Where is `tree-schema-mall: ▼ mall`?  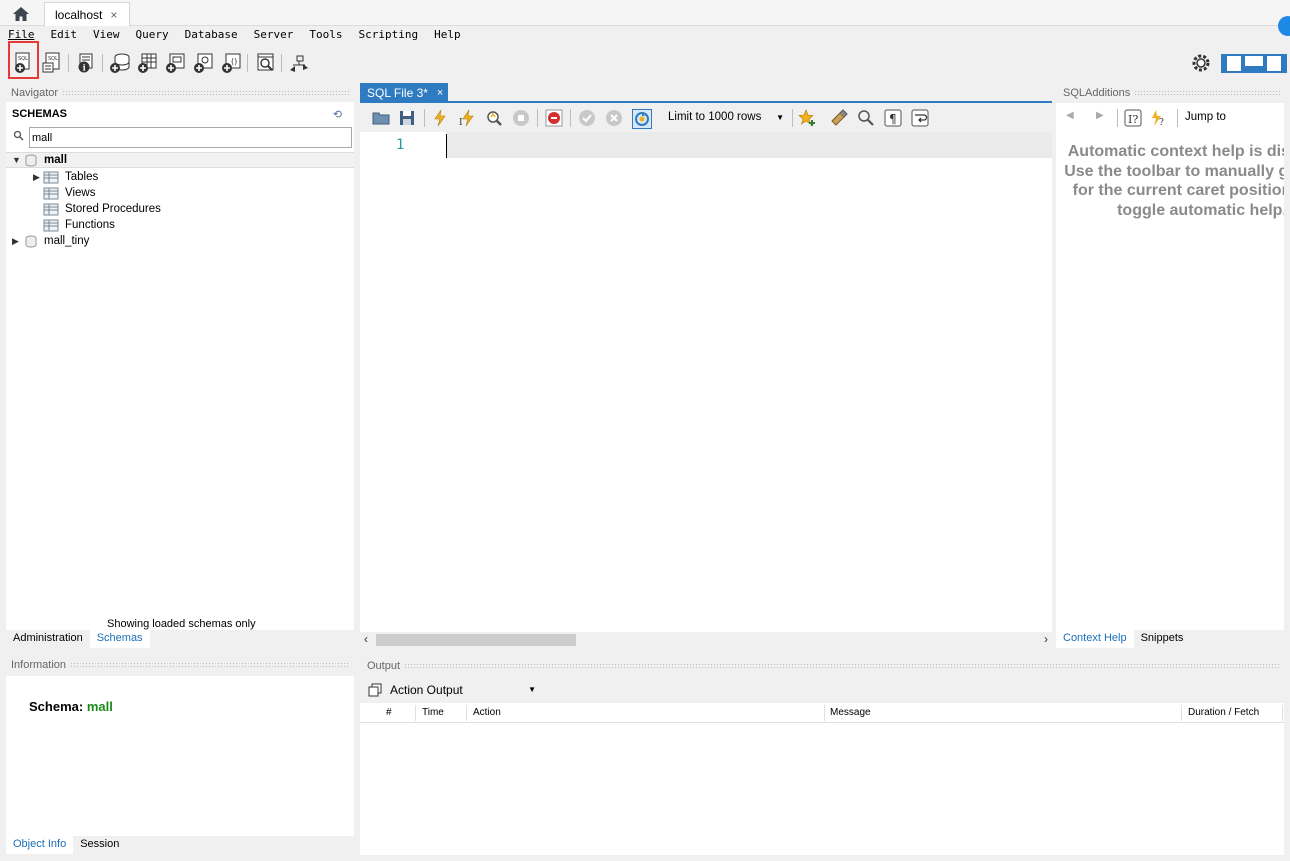
tree-schema-mall: ▼ mall is located at coordinates (180, 160).